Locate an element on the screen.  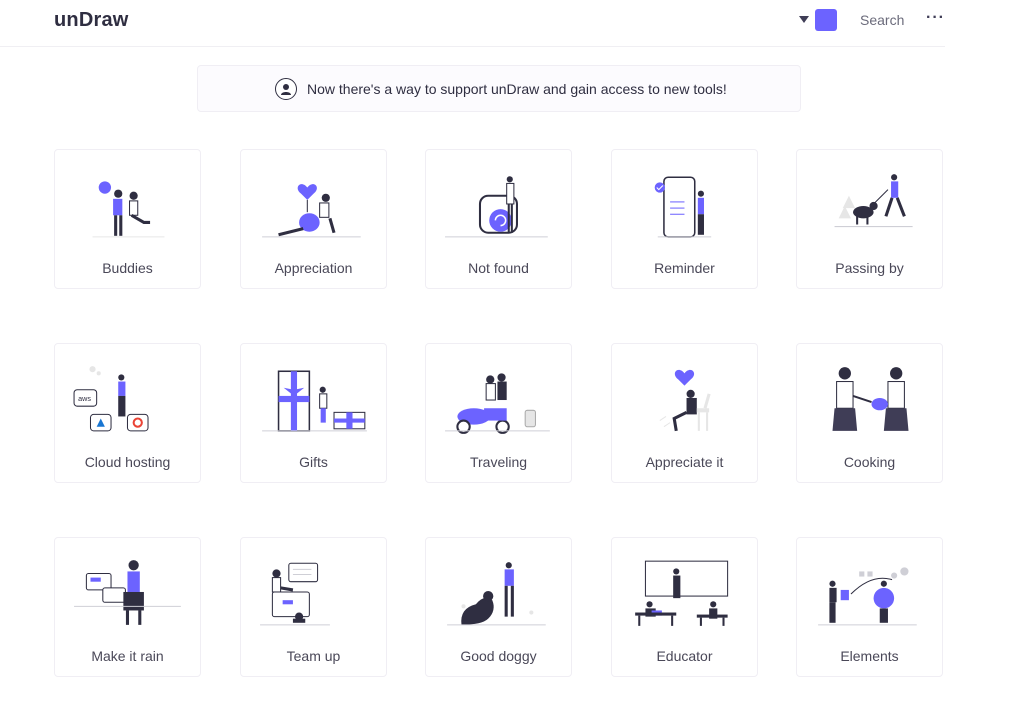
illustration-card: Passing by is located at coordinates (869, 219).